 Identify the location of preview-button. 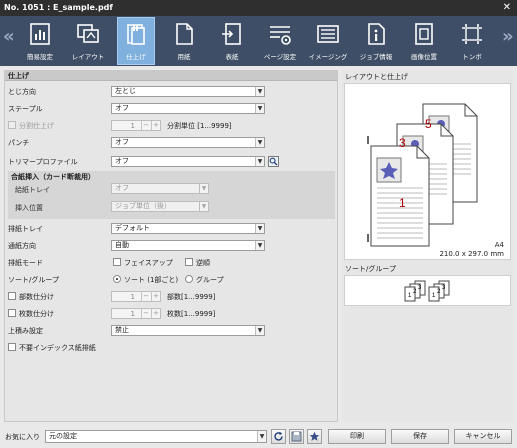
(273, 161).